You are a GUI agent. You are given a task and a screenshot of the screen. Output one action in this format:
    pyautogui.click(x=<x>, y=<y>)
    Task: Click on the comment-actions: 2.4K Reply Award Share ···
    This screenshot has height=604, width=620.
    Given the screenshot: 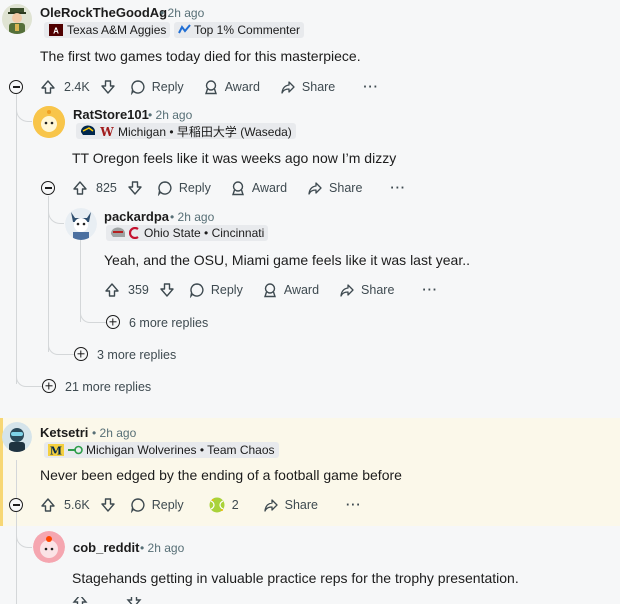 What is the action you would take?
    pyautogui.click(x=209, y=87)
    